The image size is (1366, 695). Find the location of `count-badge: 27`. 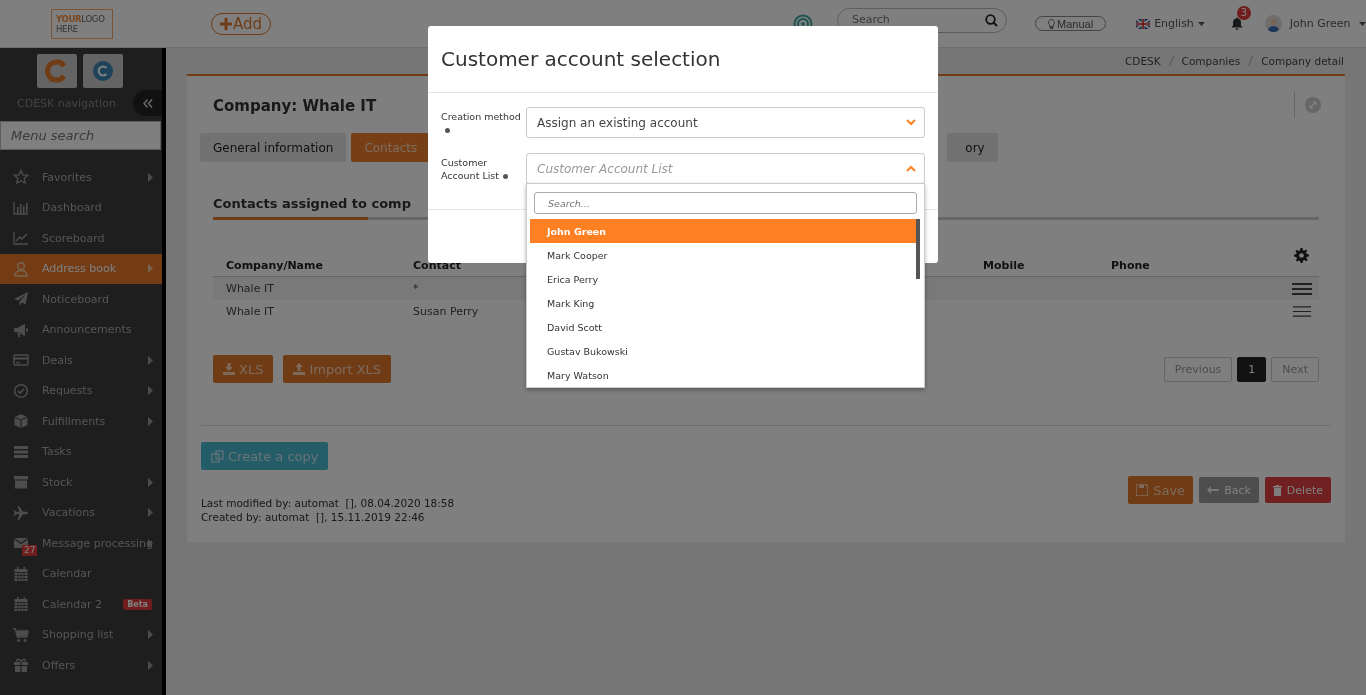

count-badge: 27 is located at coordinates (30, 550).